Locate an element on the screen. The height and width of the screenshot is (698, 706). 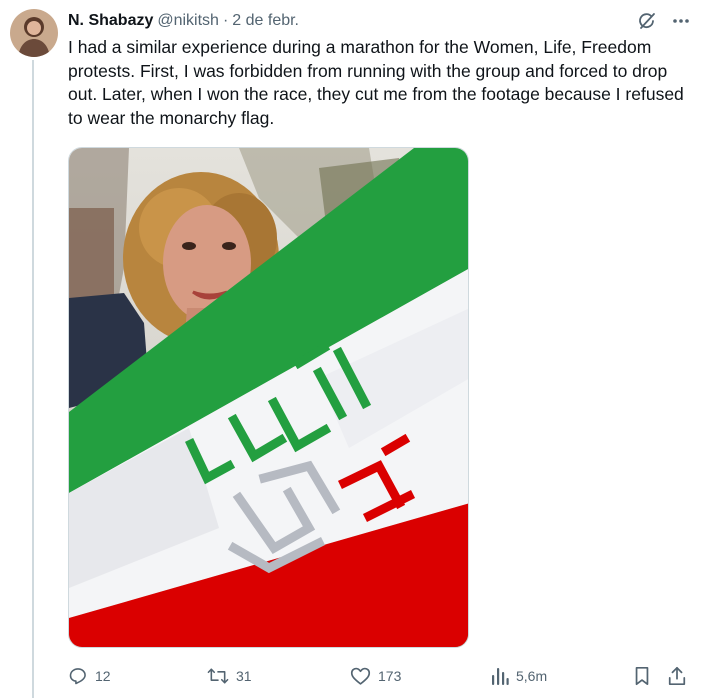
views-count: 5,6m is located at coordinates (532, 676).